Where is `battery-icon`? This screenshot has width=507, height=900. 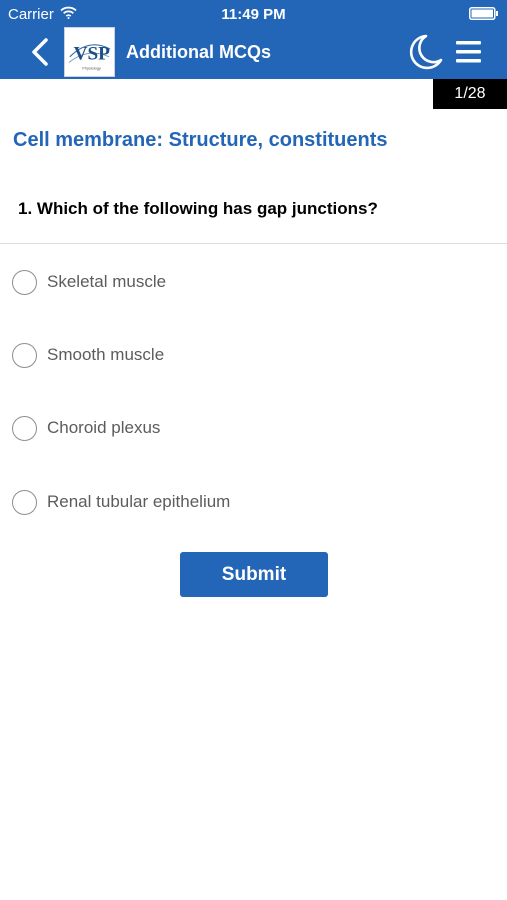
battery-icon is located at coordinates (483, 13).